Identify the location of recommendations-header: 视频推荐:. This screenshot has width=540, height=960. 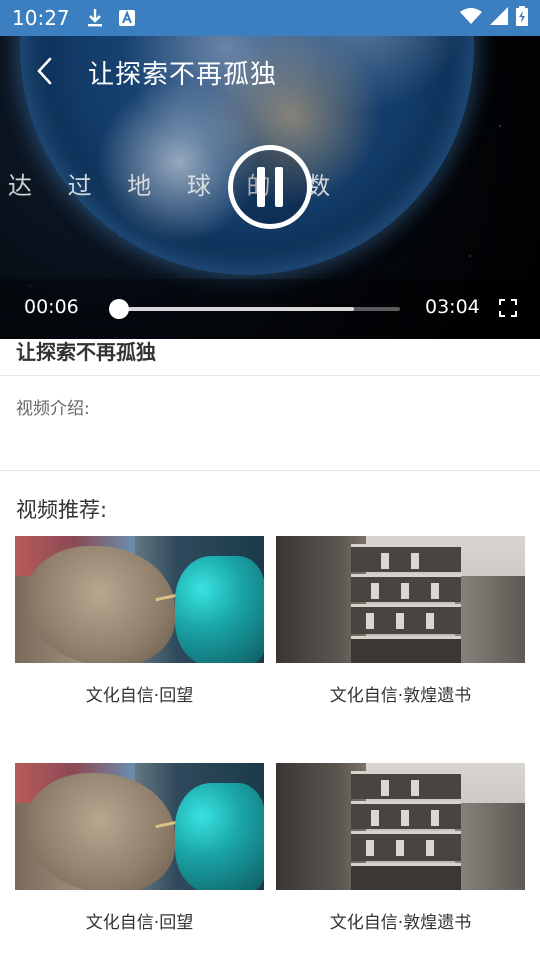
(62, 510).